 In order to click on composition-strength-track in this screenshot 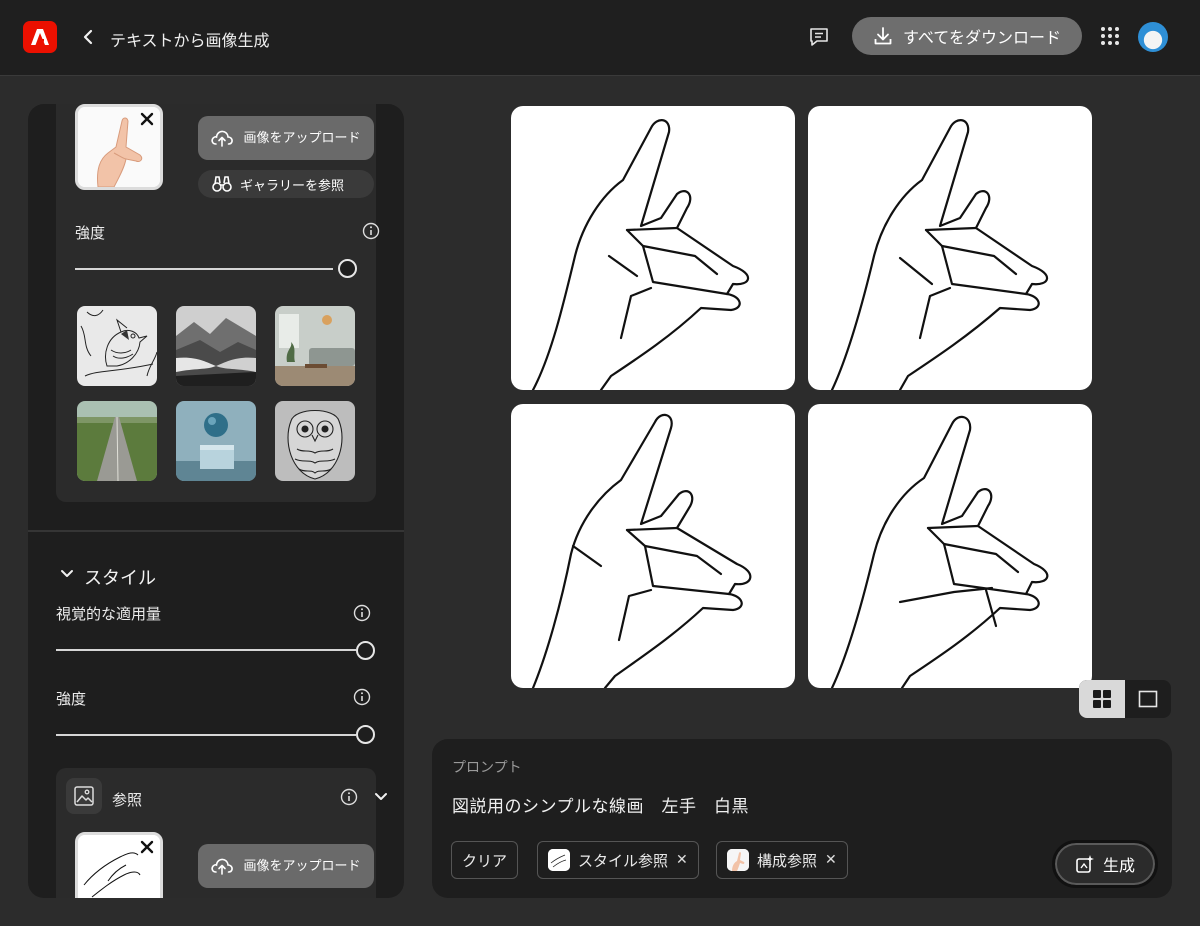, I will do `click(204, 269)`.